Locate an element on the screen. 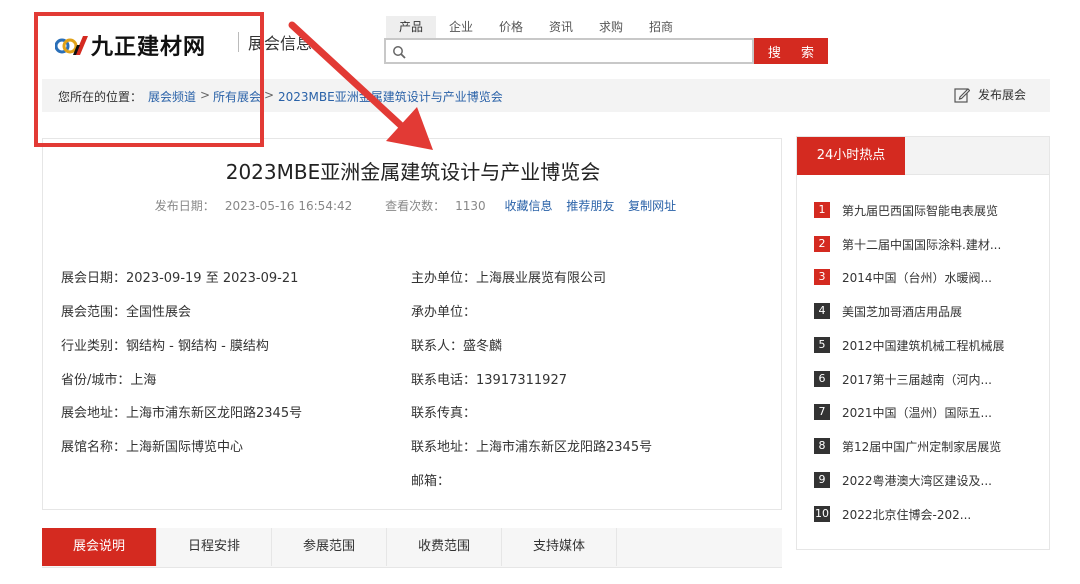 The width and height of the screenshot is (1080, 584). hot-list-header: 24小时热点 is located at coordinates (923, 156).